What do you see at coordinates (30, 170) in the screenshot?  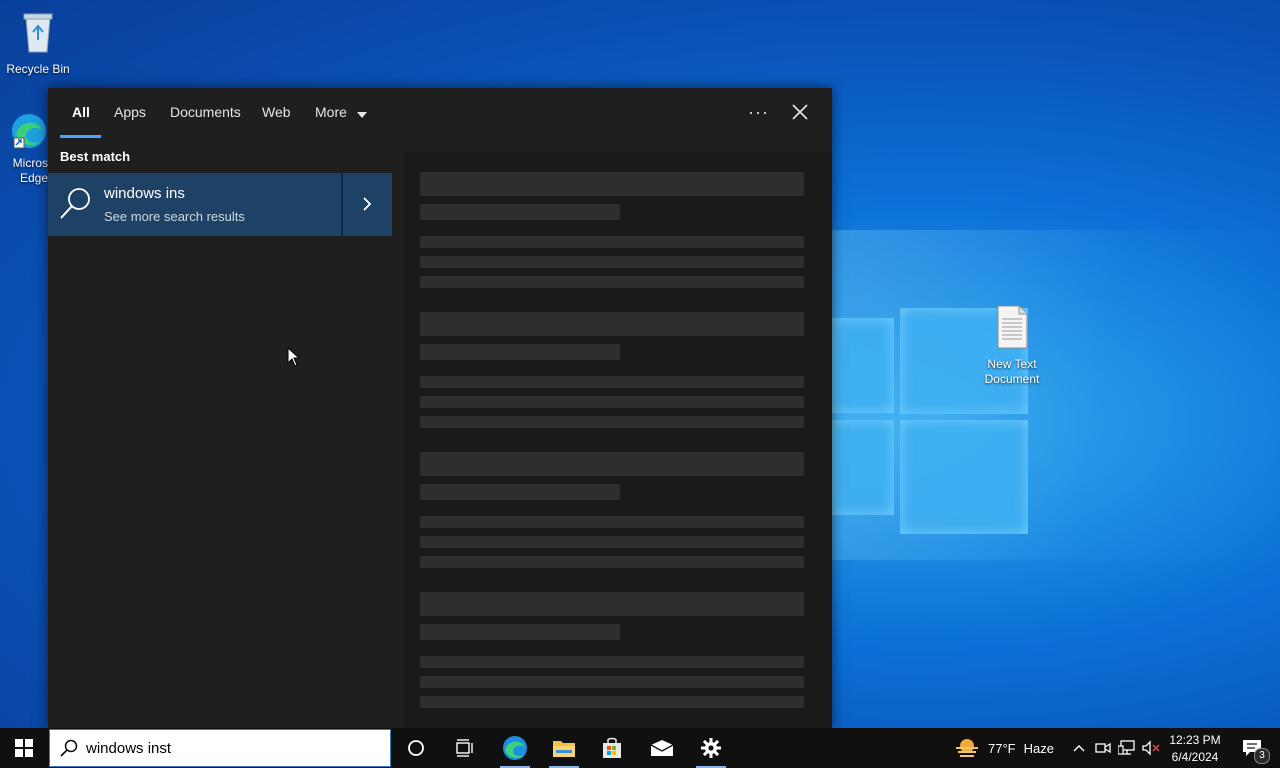 I see `desktop-icon-label: Micros Edge` at bounding box center [30, 170].